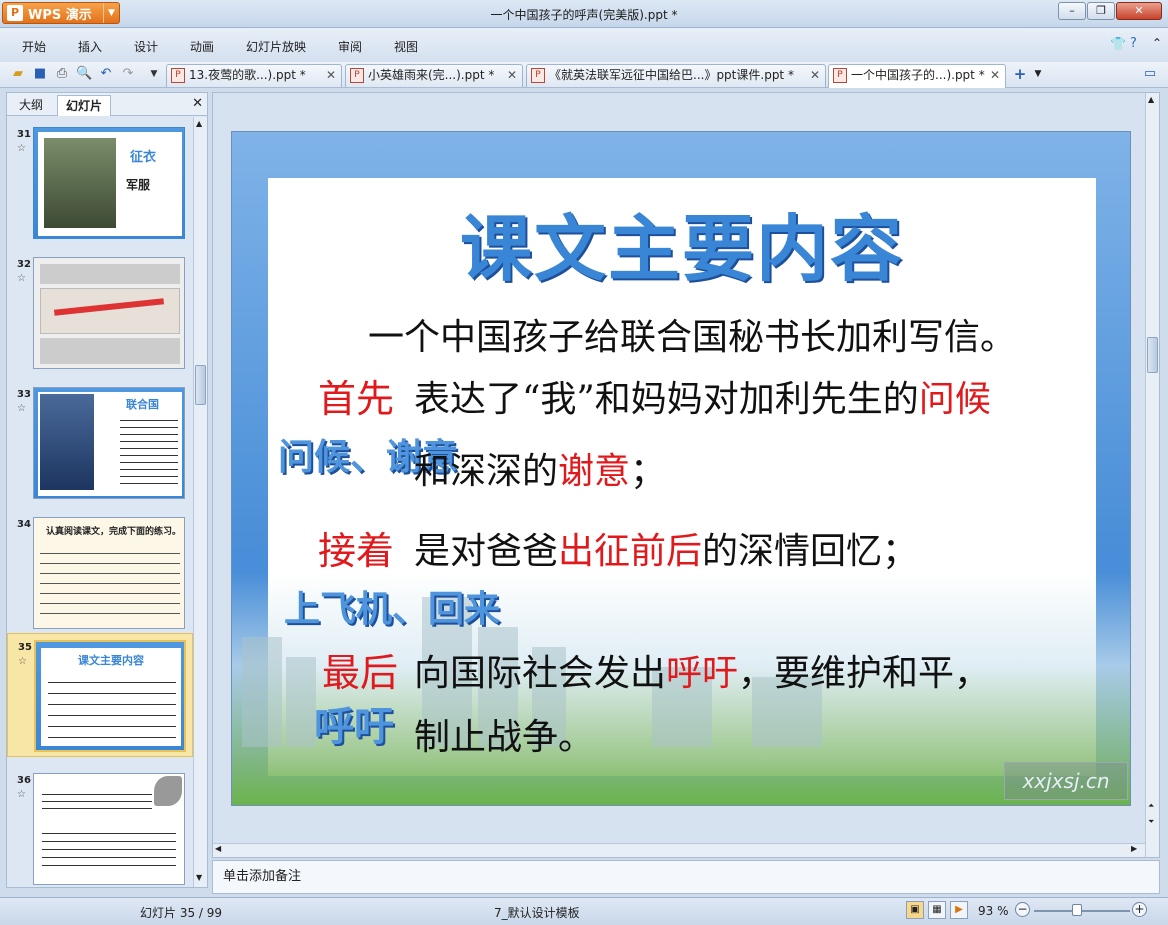 The height and width of the screenshot is (925, 1168). What do you see at coordinates (406, 46) in the screenshot?
I see `menu-view: 视图` at bounding box center [406, 46].